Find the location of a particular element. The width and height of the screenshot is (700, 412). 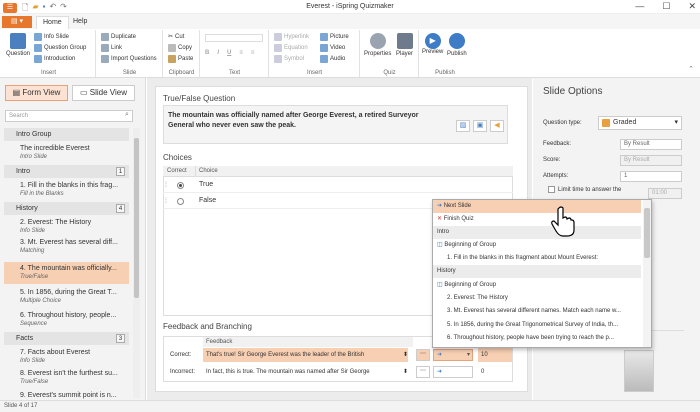

chevron-down-icon: ▾ is located at coordinates (676, 122).